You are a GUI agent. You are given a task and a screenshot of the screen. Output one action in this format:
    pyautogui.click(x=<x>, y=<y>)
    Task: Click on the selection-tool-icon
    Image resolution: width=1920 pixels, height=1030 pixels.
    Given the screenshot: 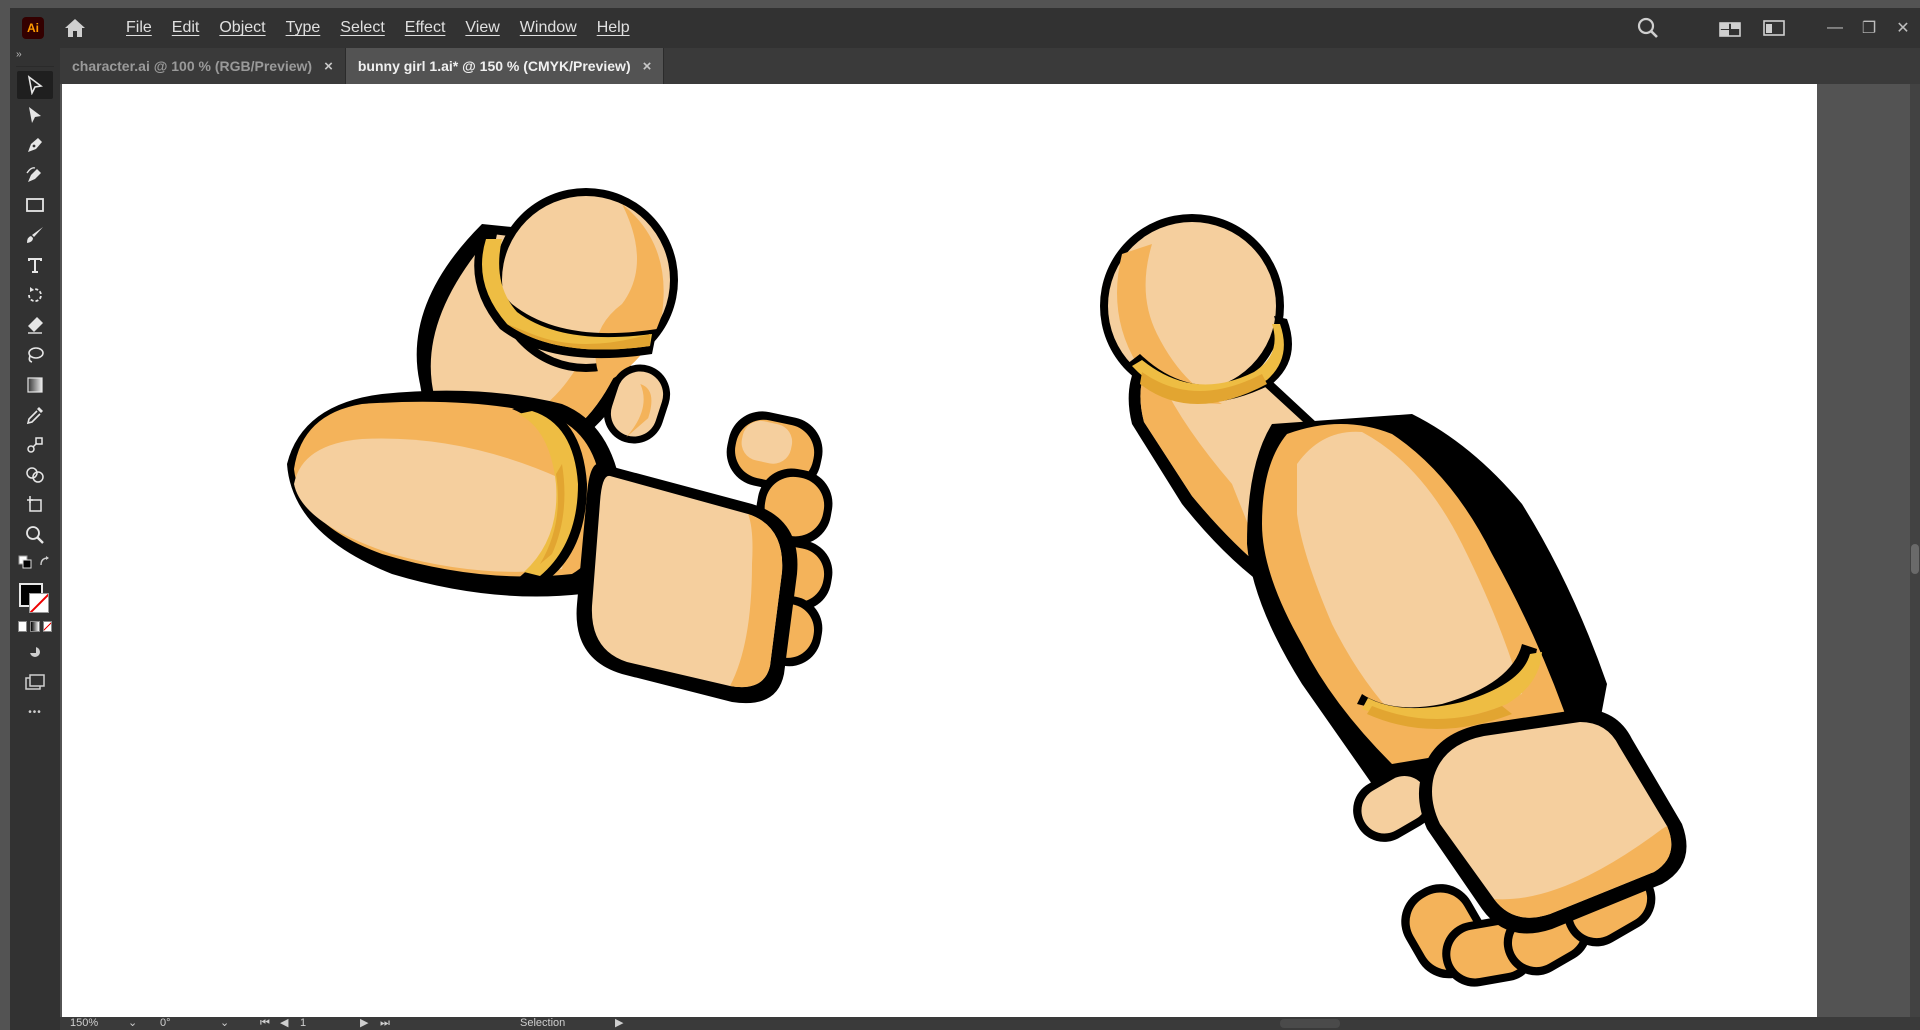 What is the action you would take?
    pyautogui.click(x=35, y=85)
    